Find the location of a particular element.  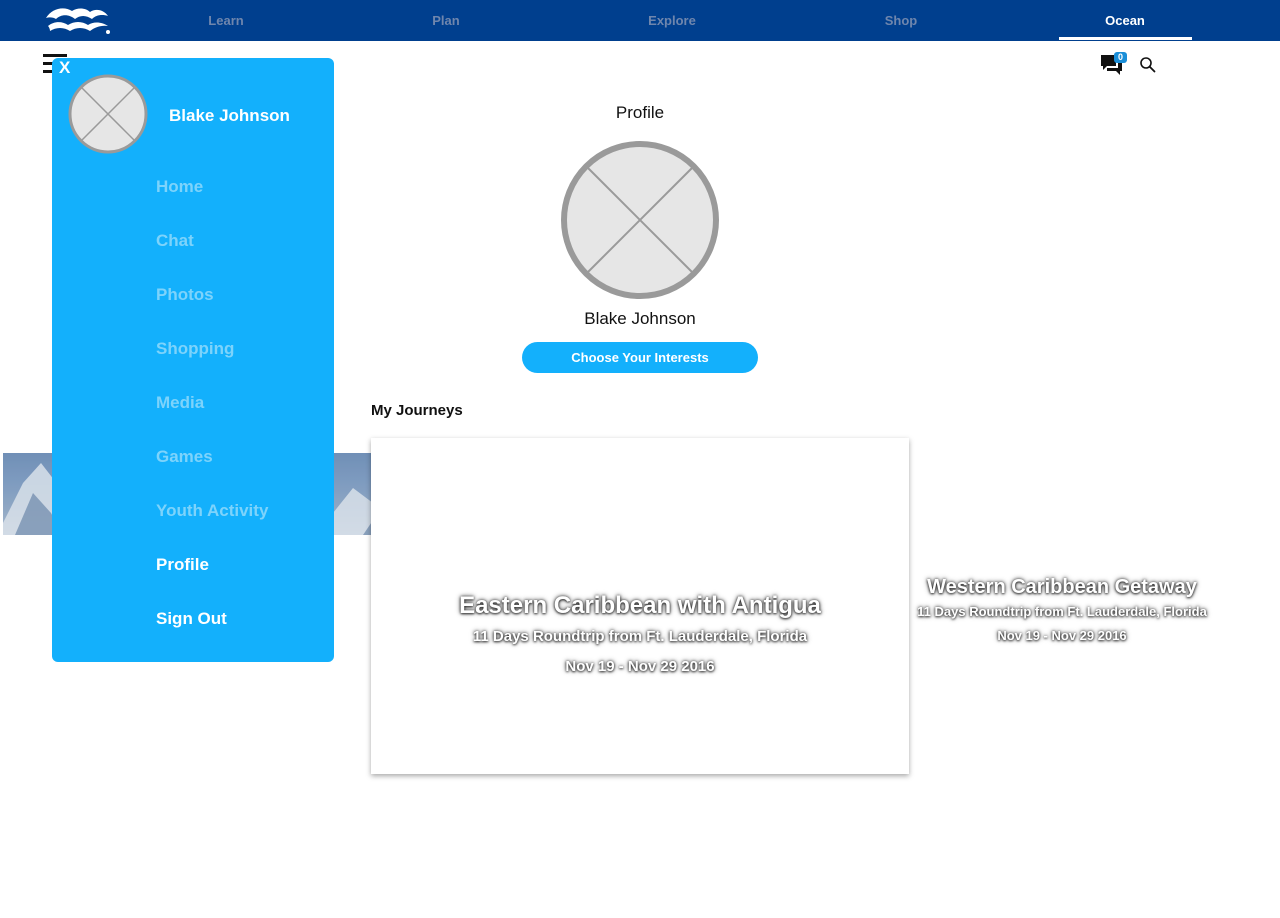

chat-count-badge: 0 is located at coordinates (1120, 57).